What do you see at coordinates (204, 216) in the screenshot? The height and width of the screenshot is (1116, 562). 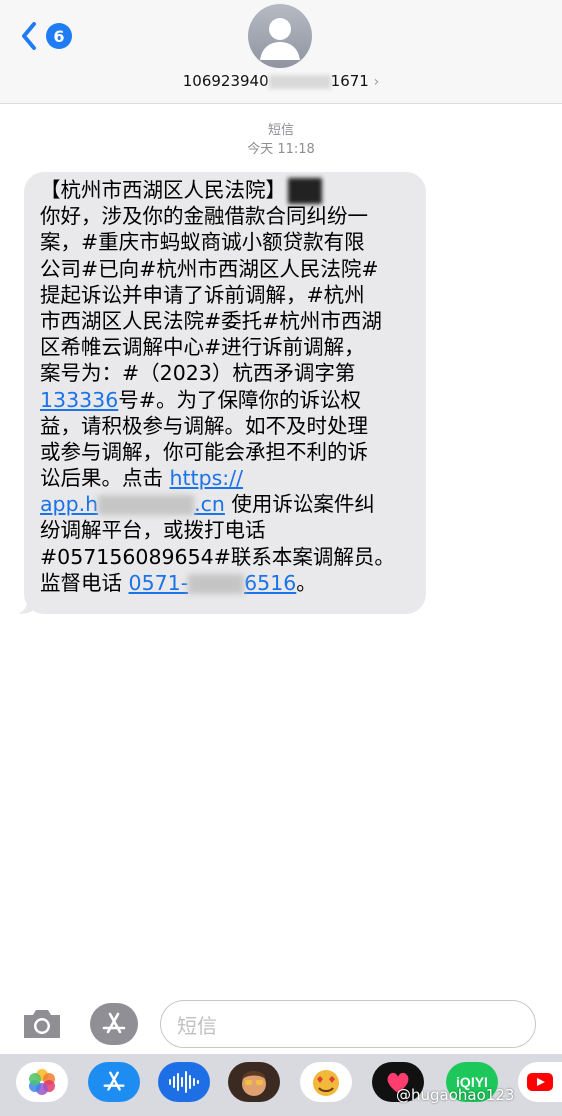 I see `message-line: 你好，涉及你的金融借款合同纠纷一` at bounding box center [204, 216].